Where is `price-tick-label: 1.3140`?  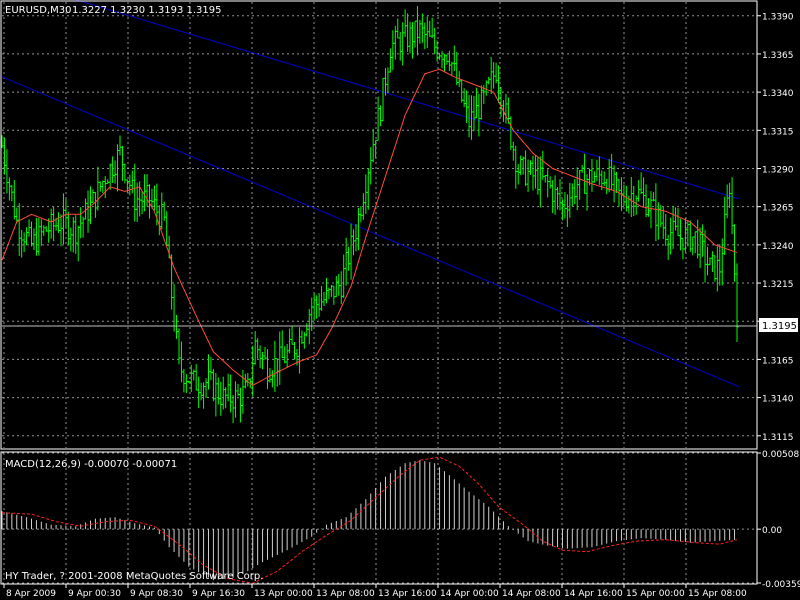 price-tick-label: 1.3140 is located at coordinates (778, 400).